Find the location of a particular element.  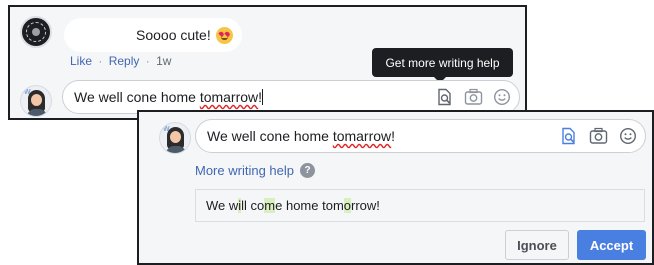

comment-actions: Like · Reply · 1w is located at coordinates (120, 61).